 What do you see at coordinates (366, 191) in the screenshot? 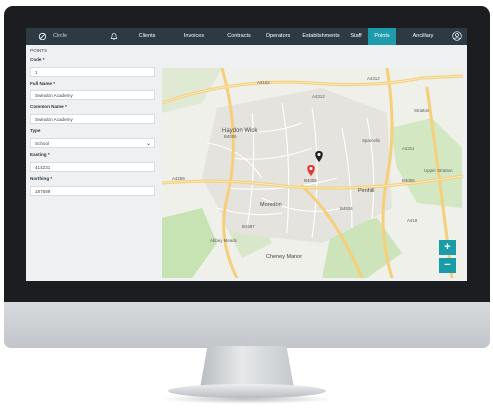
I see `map-label-place: Penhill` at bounding box center [366, 191].